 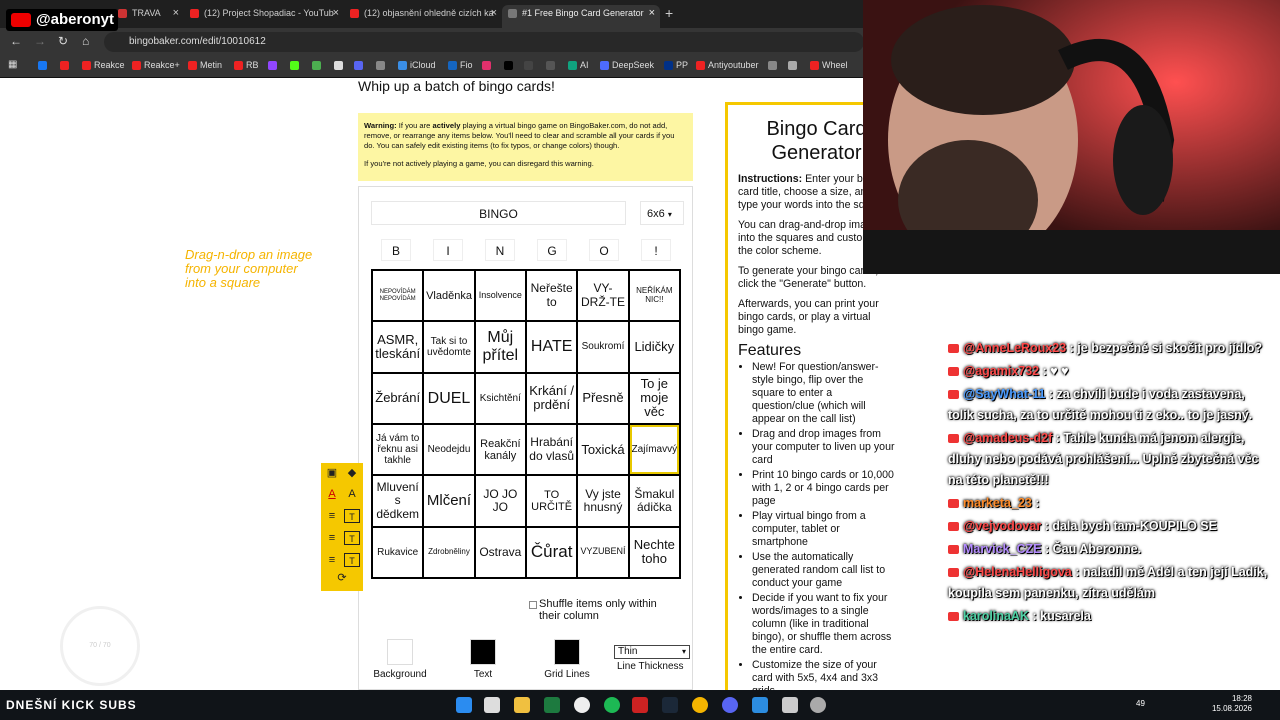 What do you see at coordinates (612, 705) in the screenshot?
I see `spotify-icon` at bounding box center [612, 705].